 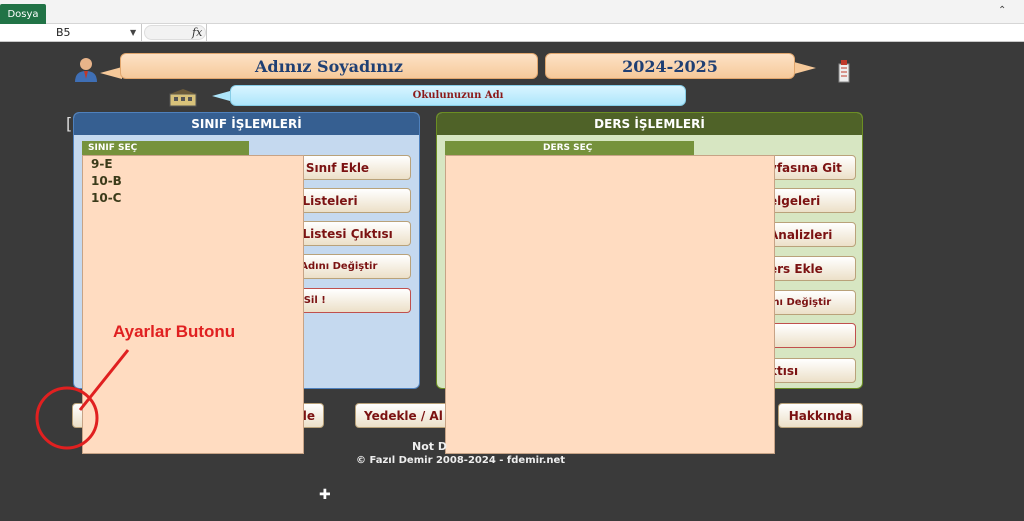 I want to click on teacher-name-field: Adınız Soyadınız, so click(x=329, y=66).